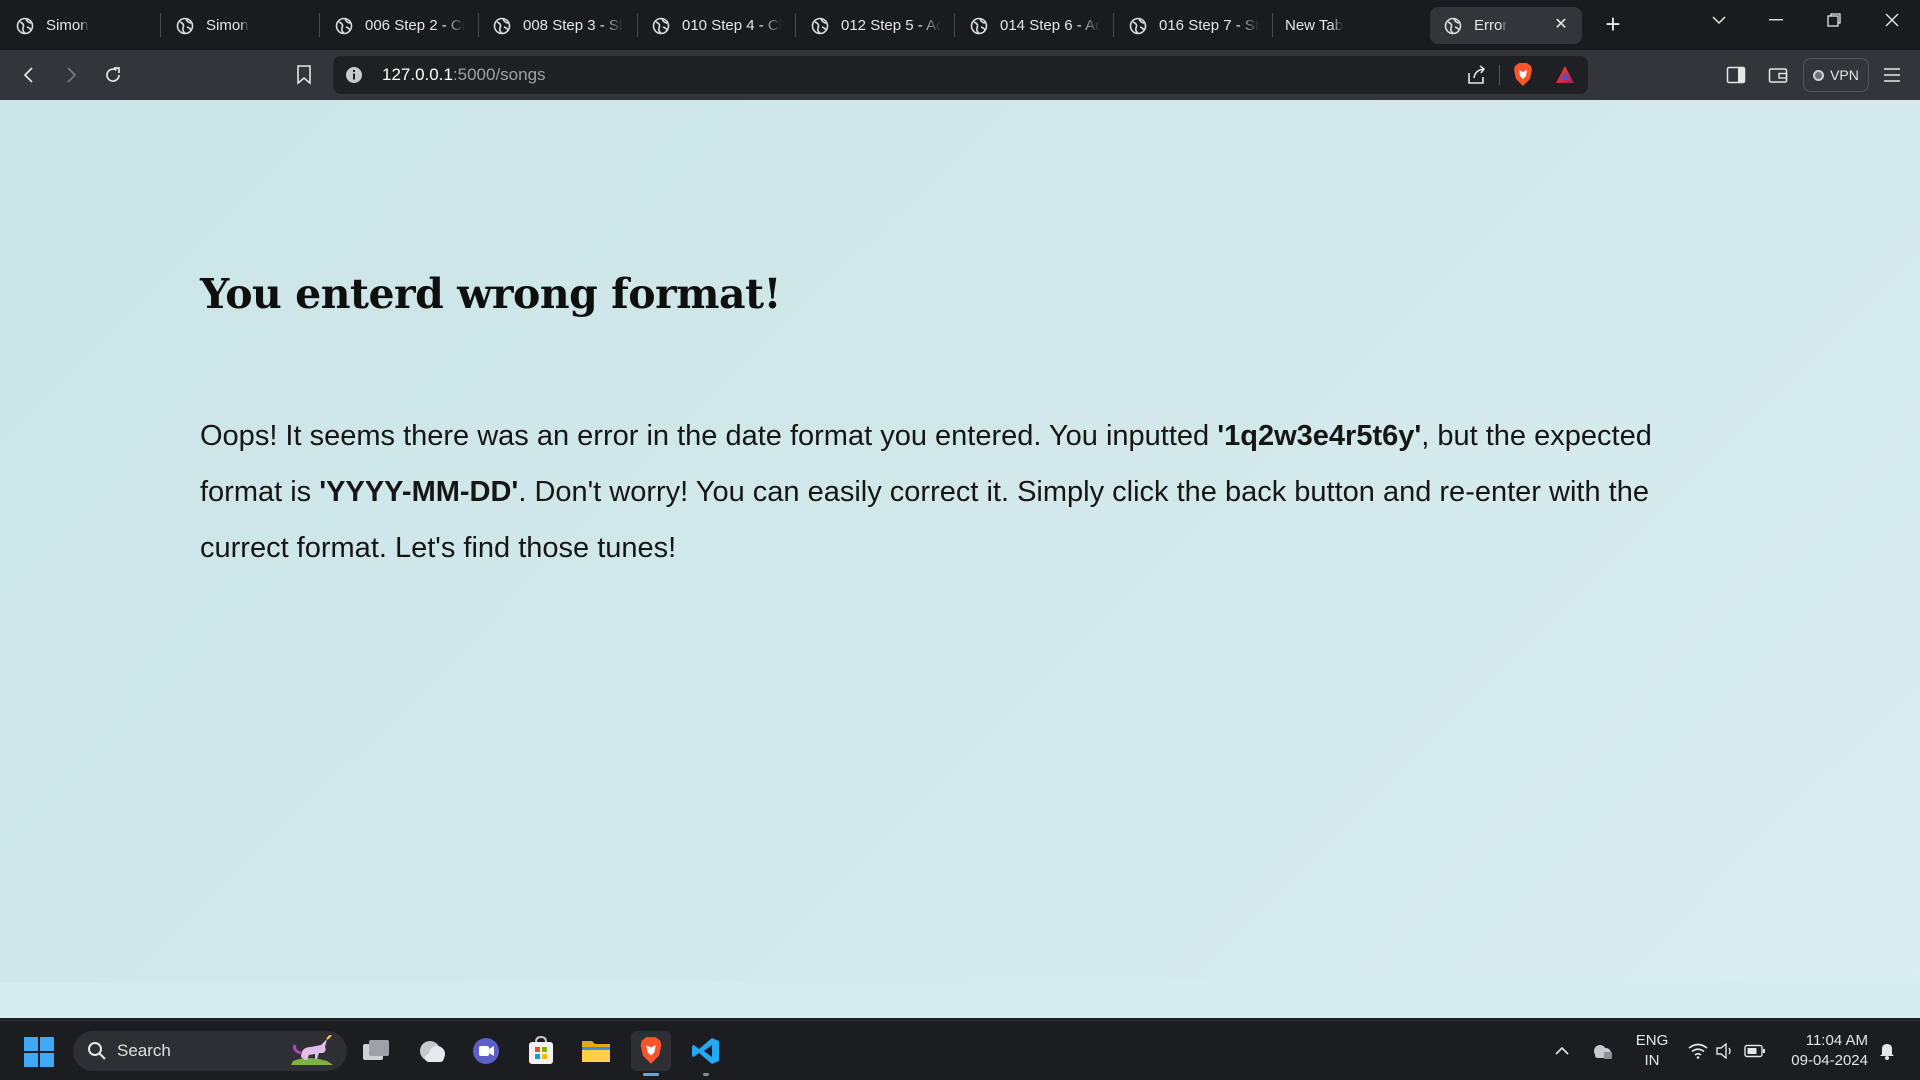  What do you see at coordinates (1892, 75) in the screenshot?
I see `menu-button` at bounding box center [1892, 75].